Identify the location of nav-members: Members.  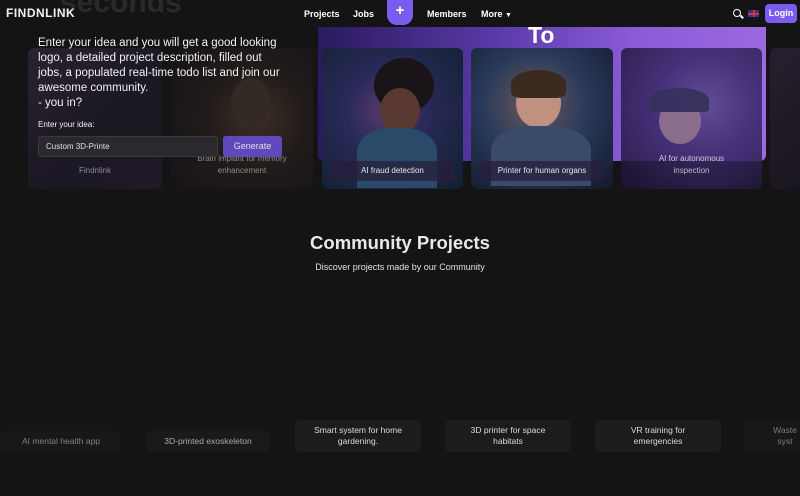
(447, 14).